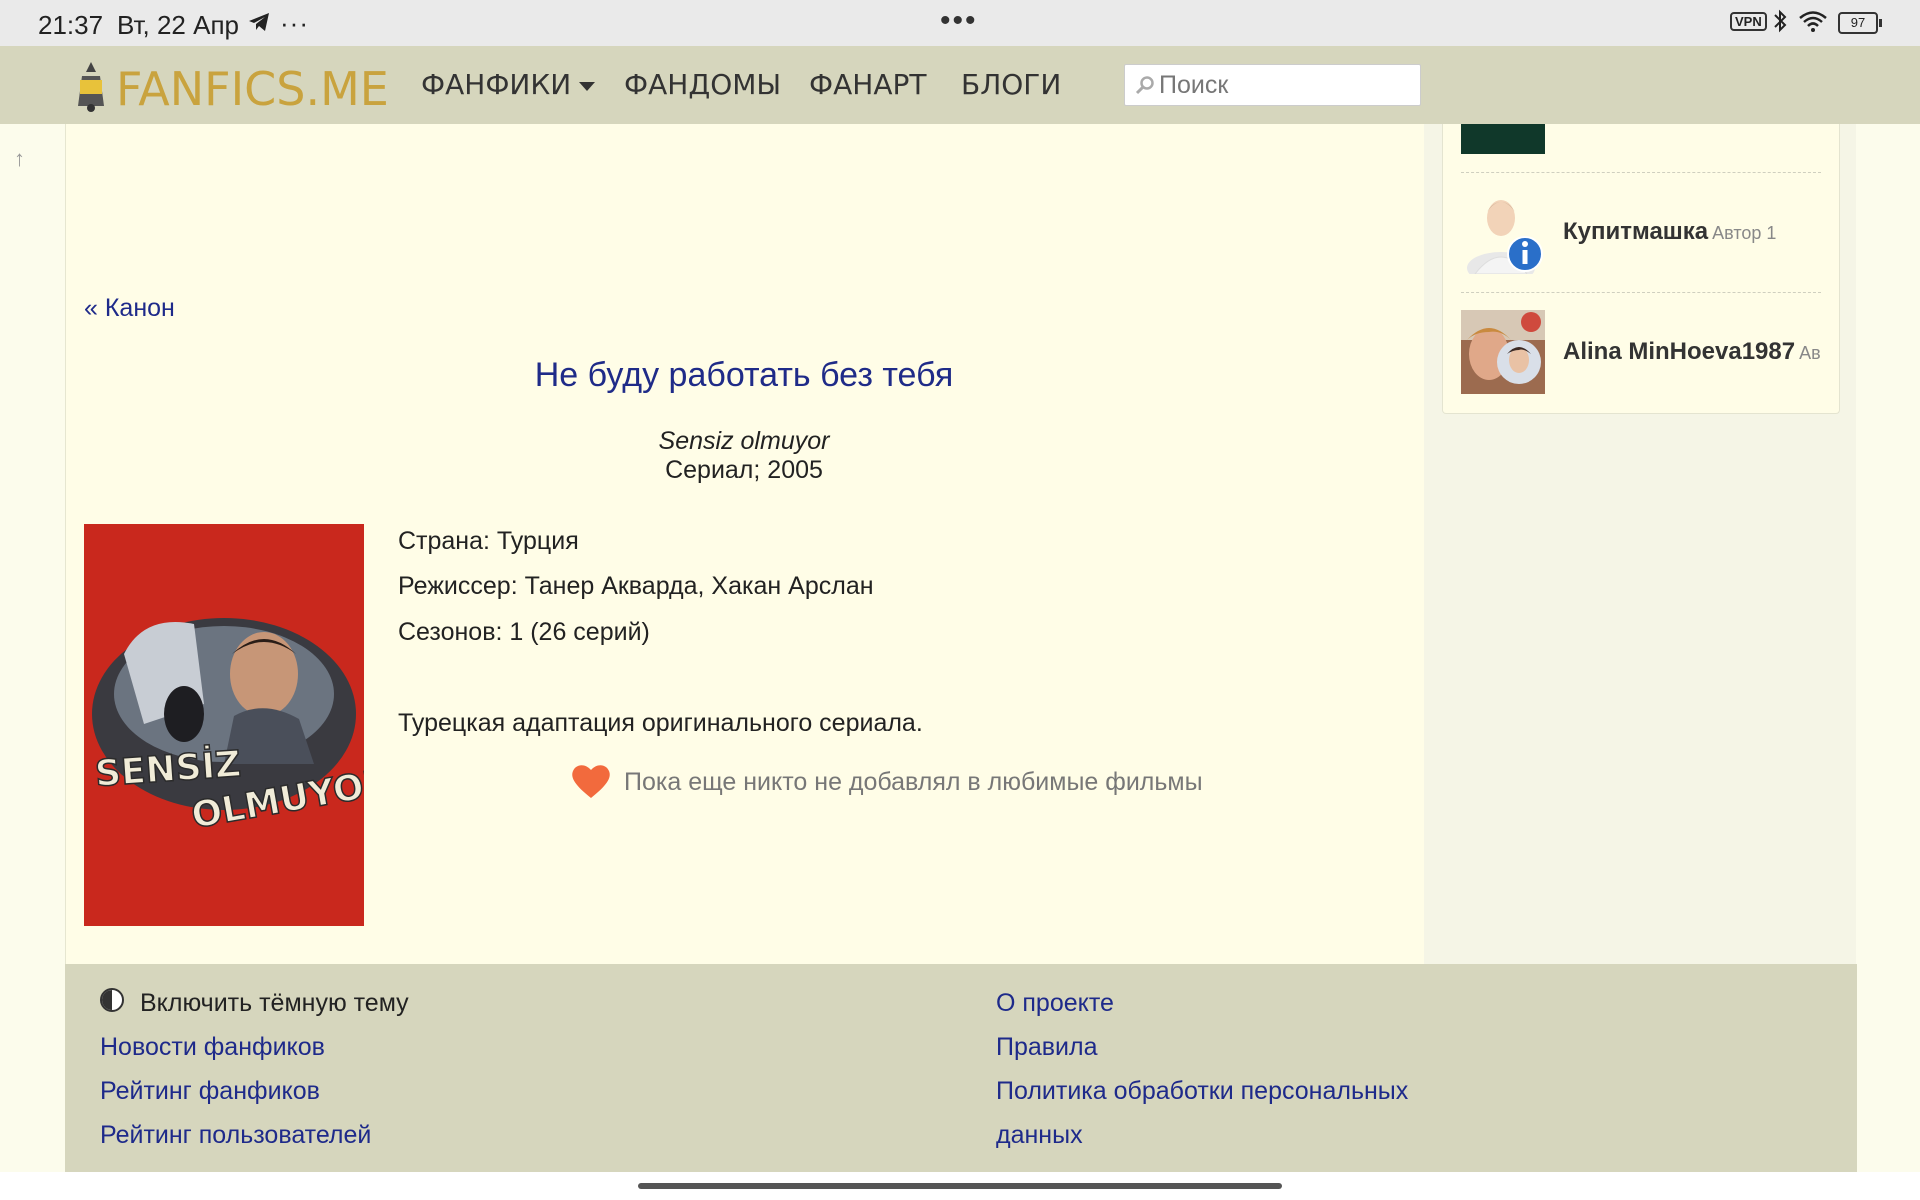 The width and height of the screenshot is (1920, 1200). I want to click on user-name: Alina MinHoeva1987, so click(1679, 351).